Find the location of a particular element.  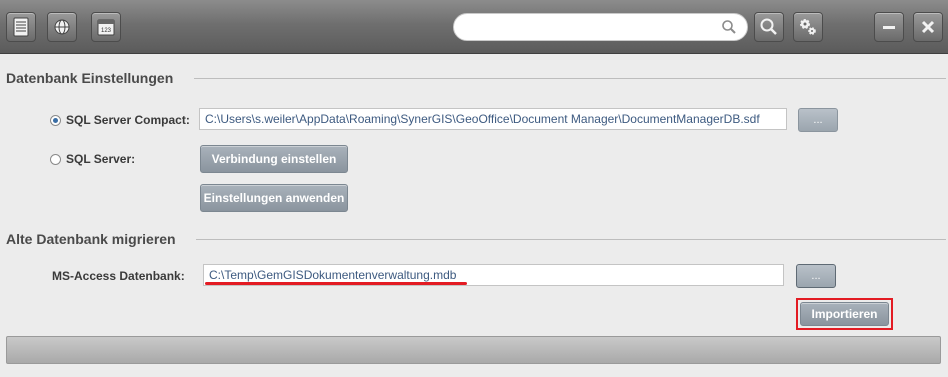

minimize-icon is located at coordinates (889, 27).